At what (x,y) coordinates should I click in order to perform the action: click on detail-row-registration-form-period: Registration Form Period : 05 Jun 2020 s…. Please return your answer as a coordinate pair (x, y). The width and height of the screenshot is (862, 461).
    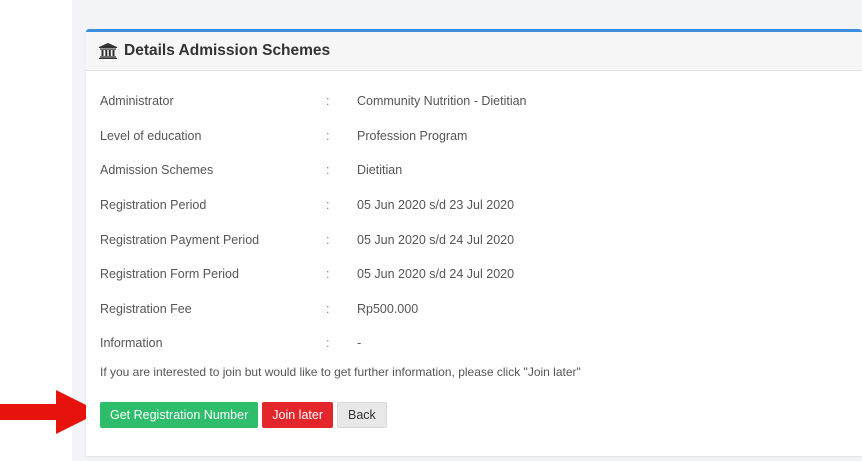
    Looking at the image, I should click on (470, 274).